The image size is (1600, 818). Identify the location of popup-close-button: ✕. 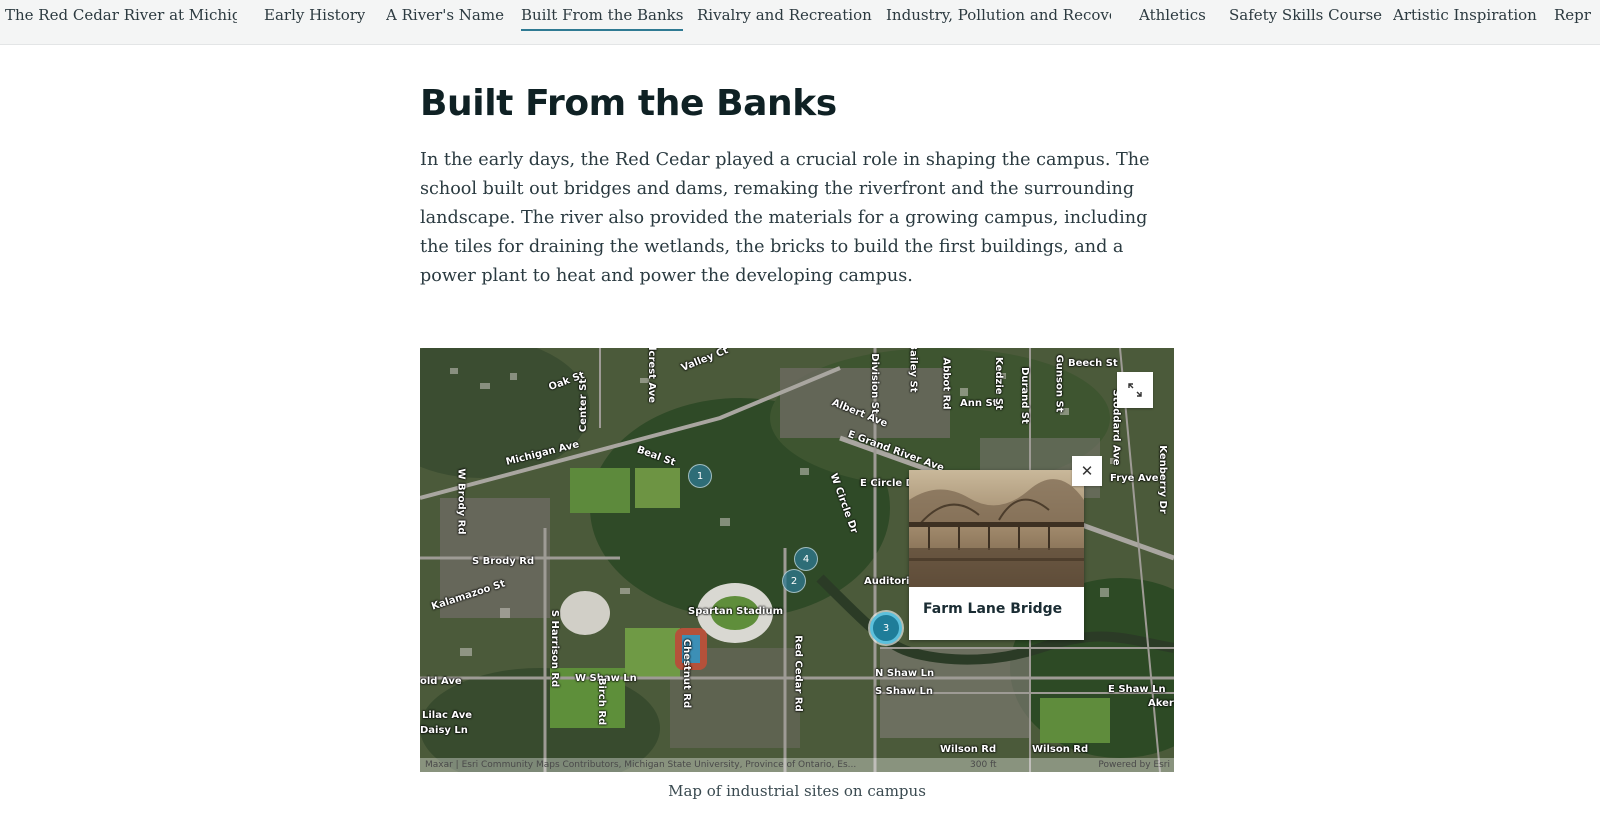
(1087, 471).